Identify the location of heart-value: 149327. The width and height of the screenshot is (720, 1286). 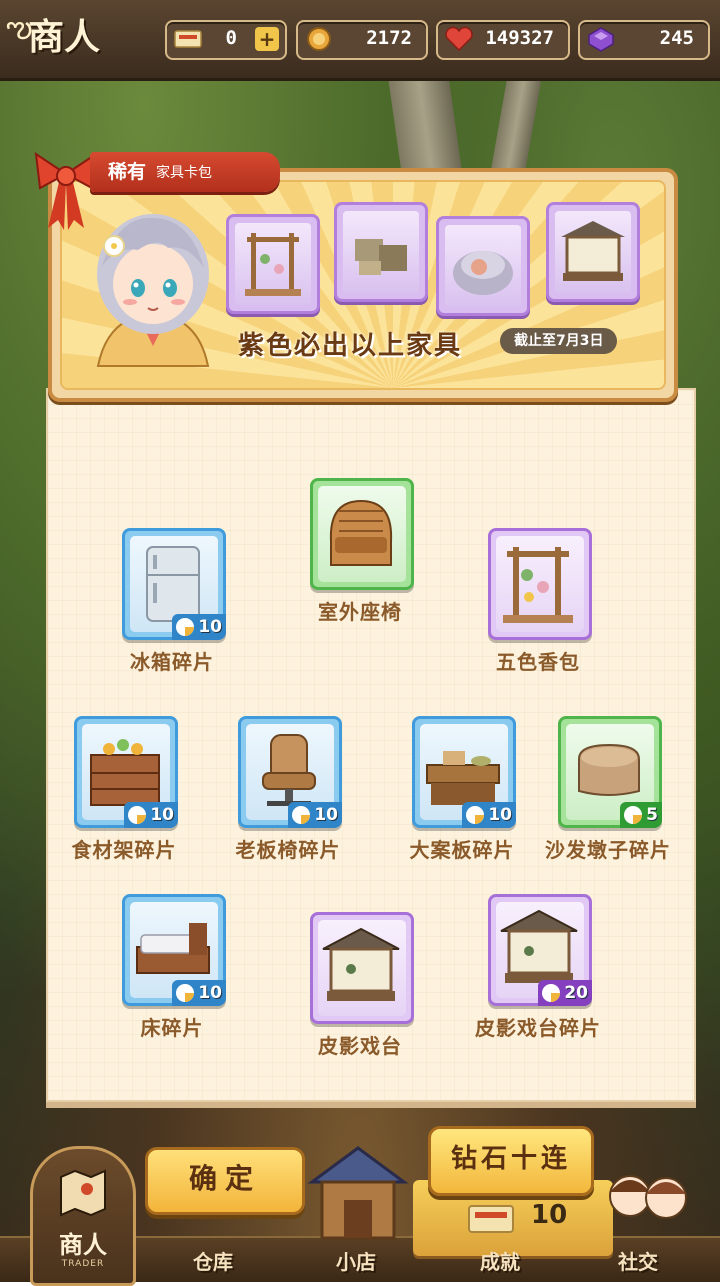
(519, 38).